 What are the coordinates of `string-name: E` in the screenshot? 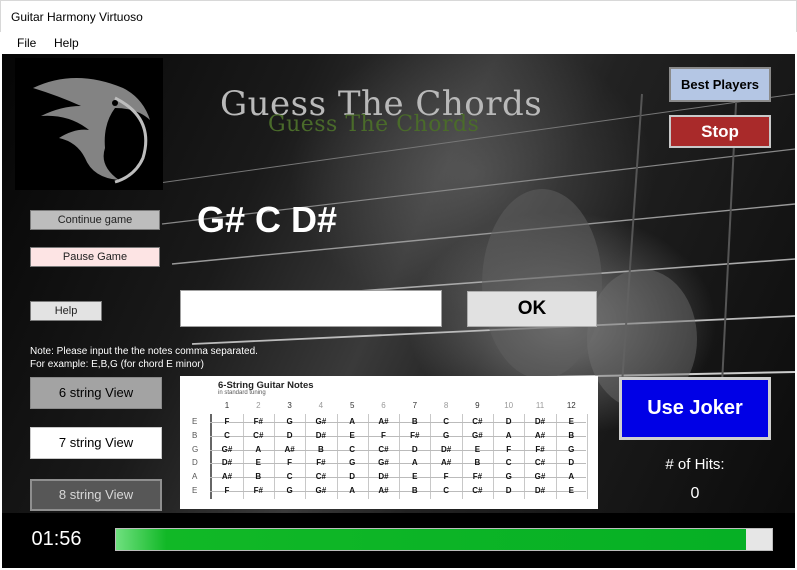 It's located at (195, 490).